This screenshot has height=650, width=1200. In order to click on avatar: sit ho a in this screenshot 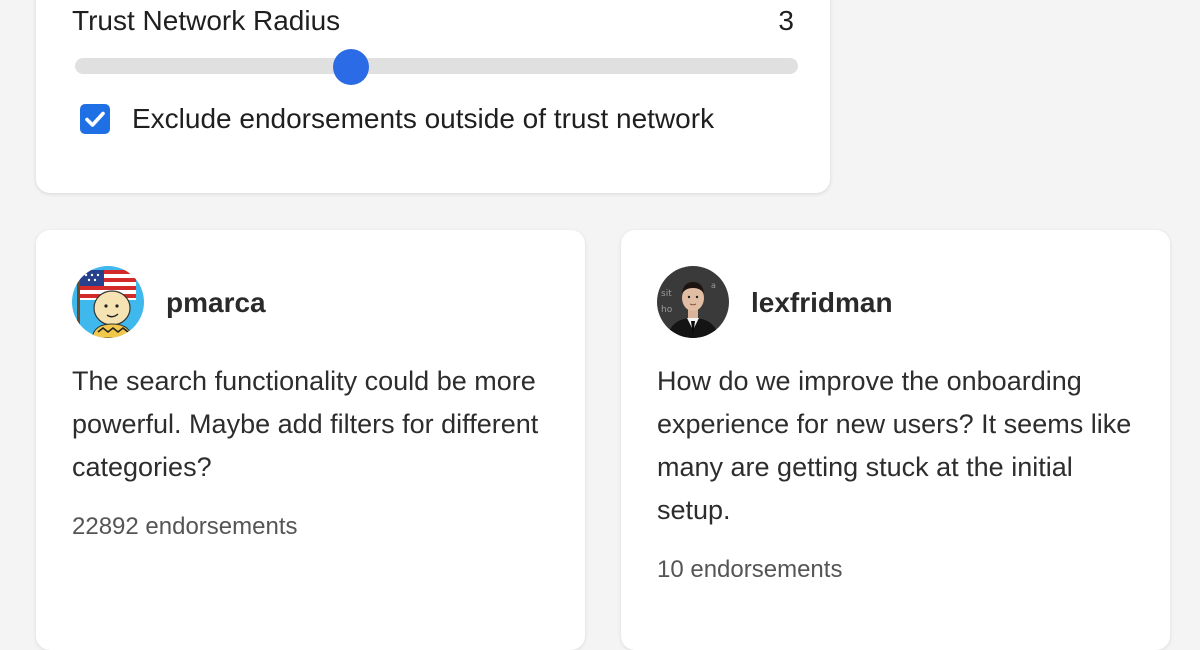, I will do `click(693, 302)`.